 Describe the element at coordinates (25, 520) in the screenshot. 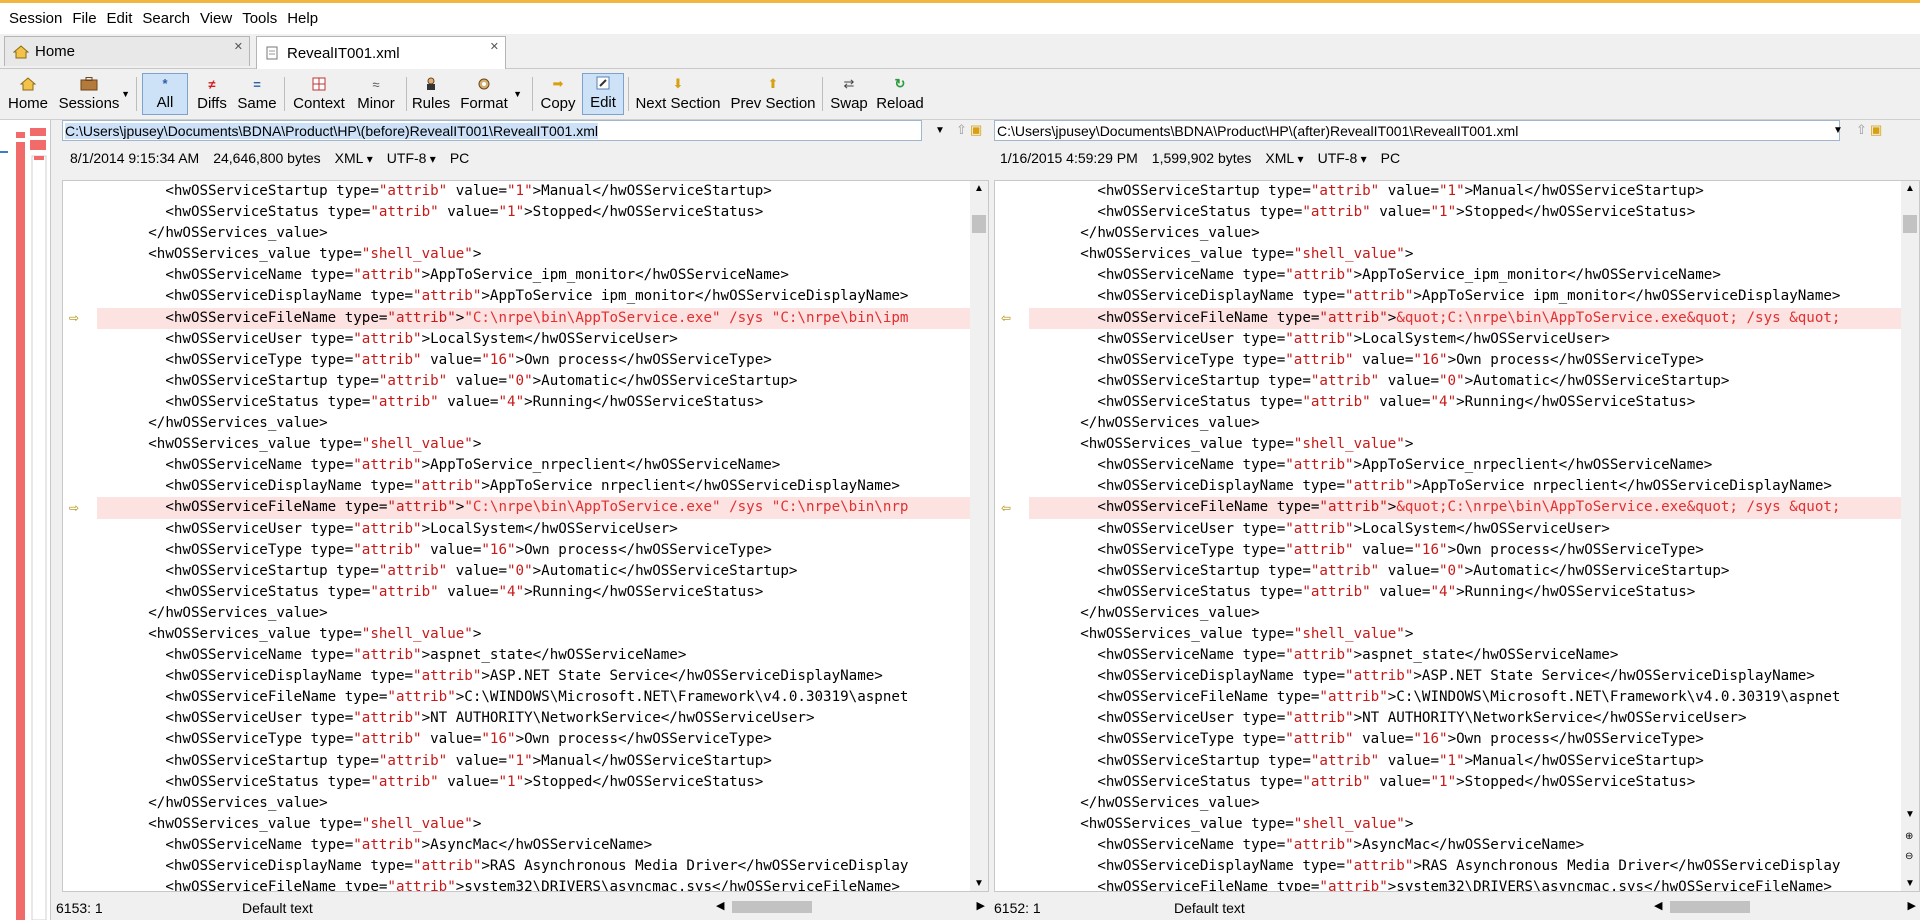

I see `diff-overview` at that location.